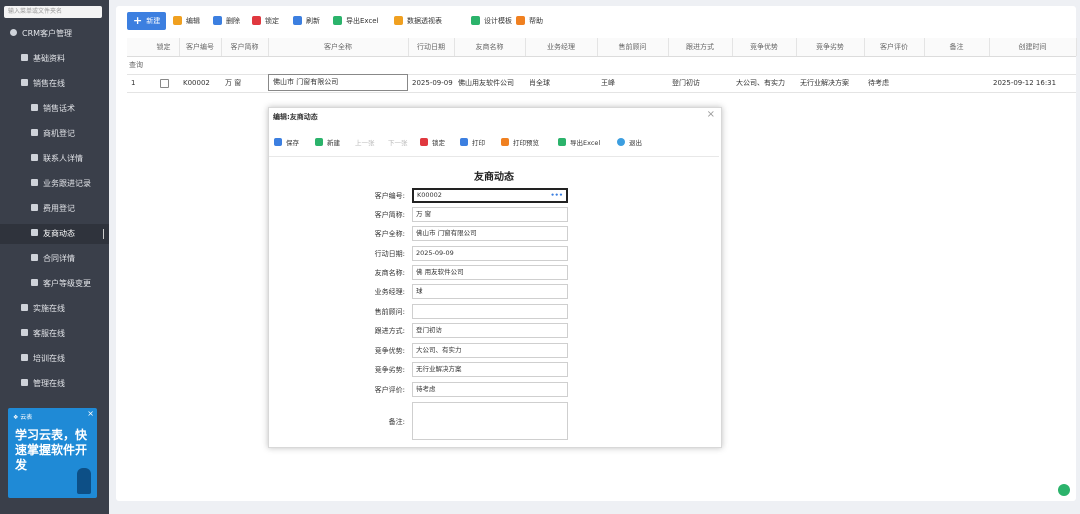  Describe the element at coordinates (164, 83) in the screenshot. I see `row-checkbox` at that location.